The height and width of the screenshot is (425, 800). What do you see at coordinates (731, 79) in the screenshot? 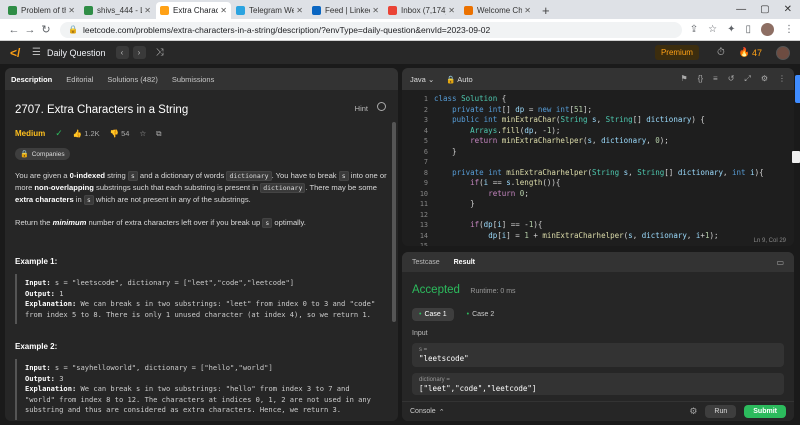
I see `reset-icon: ↺` at bounding box center [731, 79].